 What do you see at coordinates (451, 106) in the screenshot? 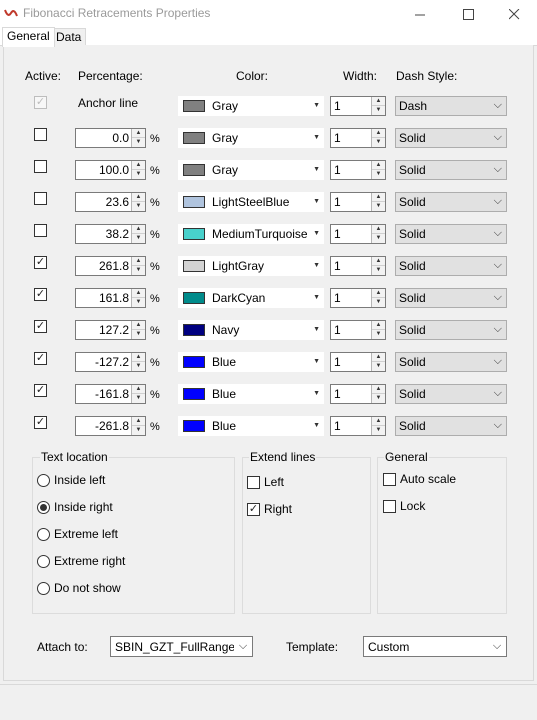
I see `anchor-dash-select: Dash ⌵` at bounding box center [451, 106].